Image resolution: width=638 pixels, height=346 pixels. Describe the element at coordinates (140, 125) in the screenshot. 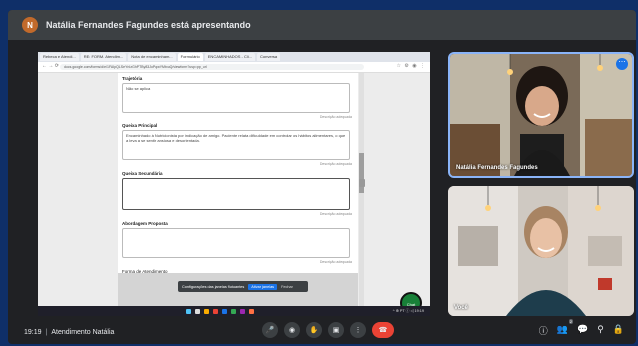

I see `field-label: Queixa Principal` at that location.